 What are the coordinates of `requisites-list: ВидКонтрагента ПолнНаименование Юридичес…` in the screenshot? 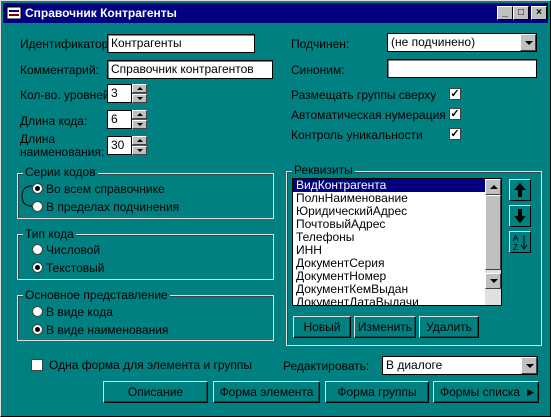 It's located at (397, 242).